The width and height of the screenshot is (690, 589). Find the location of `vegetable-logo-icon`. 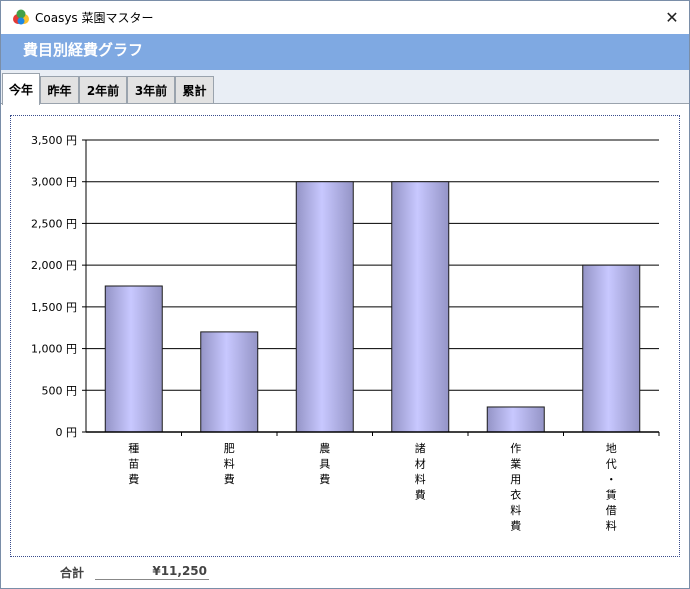

vegetable-logo-icon is located at coordinates (21, 17).